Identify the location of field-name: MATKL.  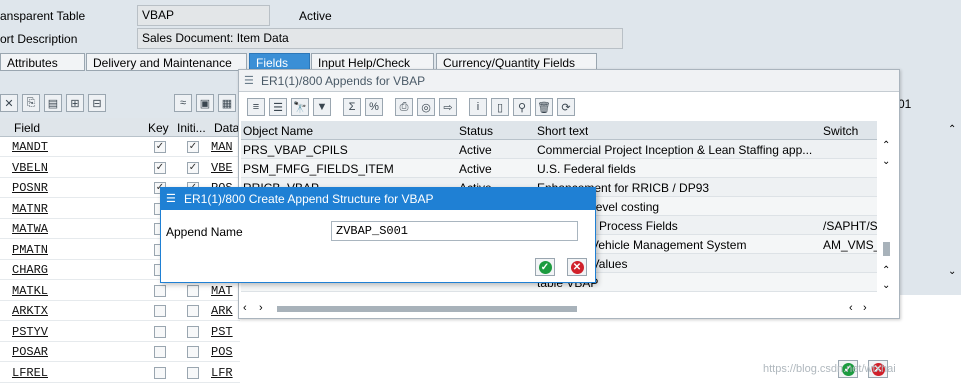
(30, 291).